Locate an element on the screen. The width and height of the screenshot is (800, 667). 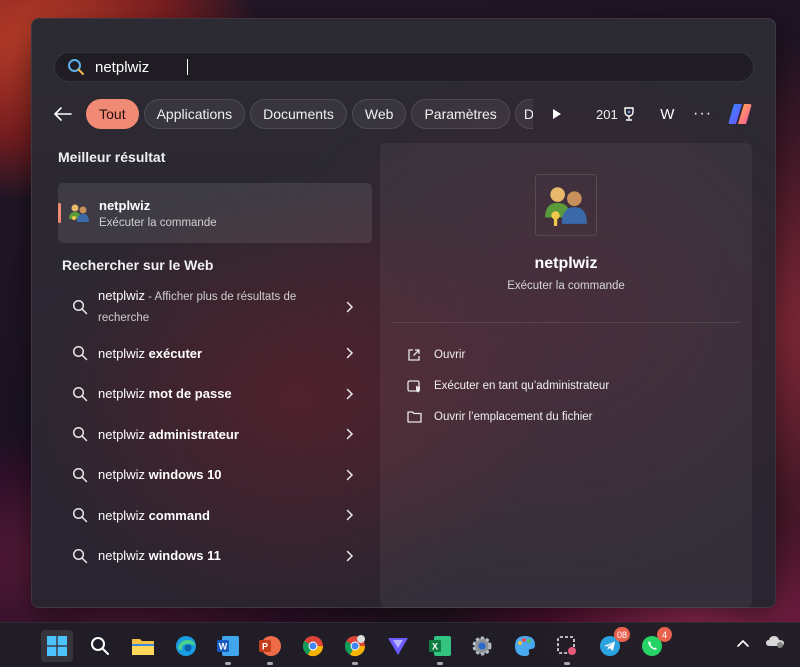
web-suggestion-item: netplwiz windows 11 is located at coordinates (215, 556).